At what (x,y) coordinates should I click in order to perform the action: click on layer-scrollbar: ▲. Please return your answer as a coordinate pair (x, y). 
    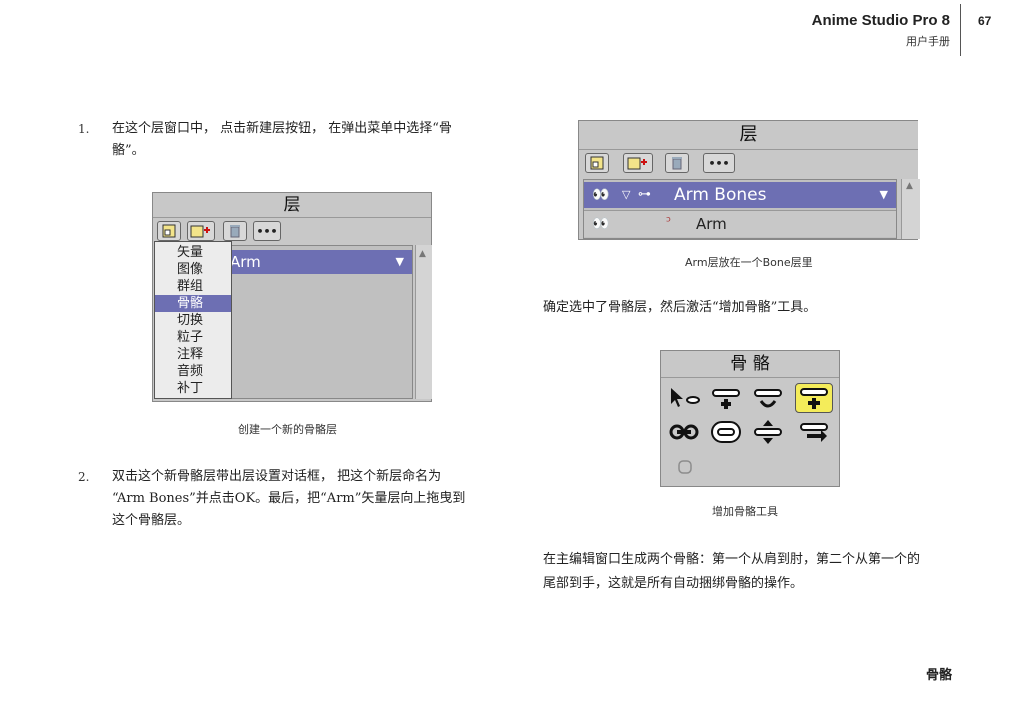
    Looking at the image, I should click on (423, 322).